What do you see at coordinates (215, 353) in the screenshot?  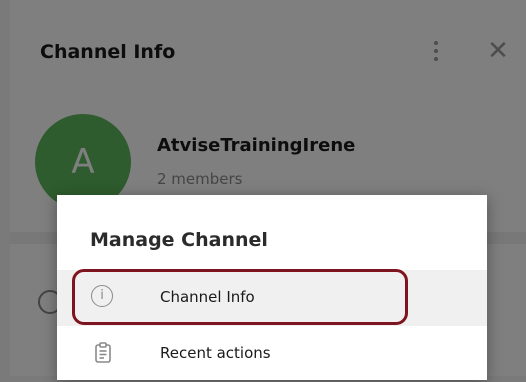 I see `menu-item-label: Recent actions` at bounding box center [215, 353].